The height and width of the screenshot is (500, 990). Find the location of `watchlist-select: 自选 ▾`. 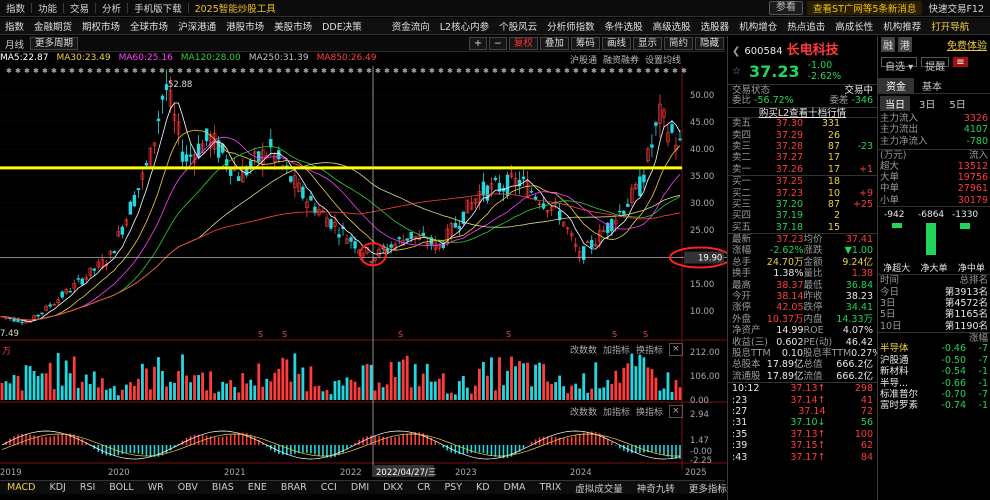

watchlist-select: 自选 ▾ is located at coordinates (899, 65).